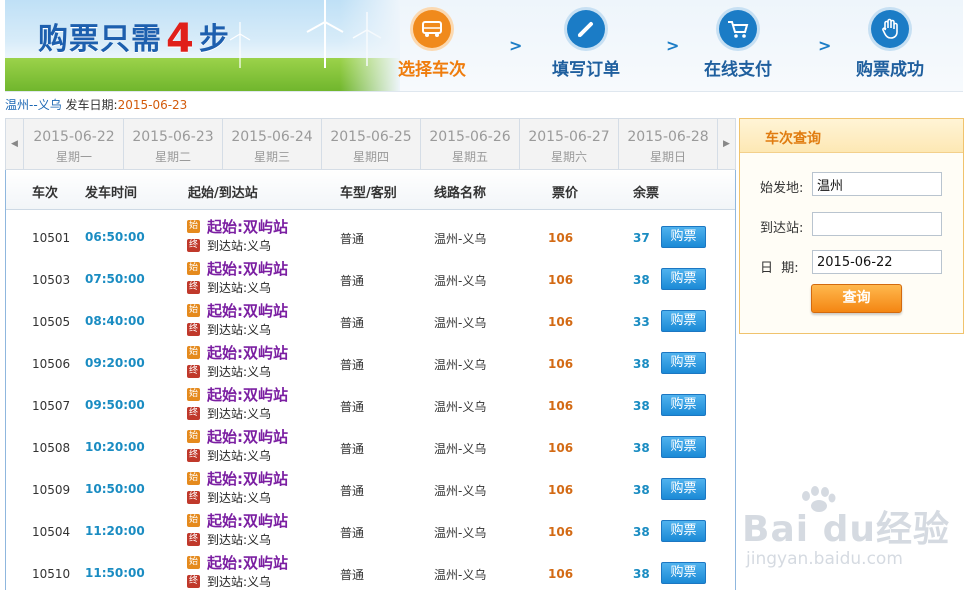  Describe the element at coordinates (51, 238) in the screenshot. I see `train-number: 10501` at that location.